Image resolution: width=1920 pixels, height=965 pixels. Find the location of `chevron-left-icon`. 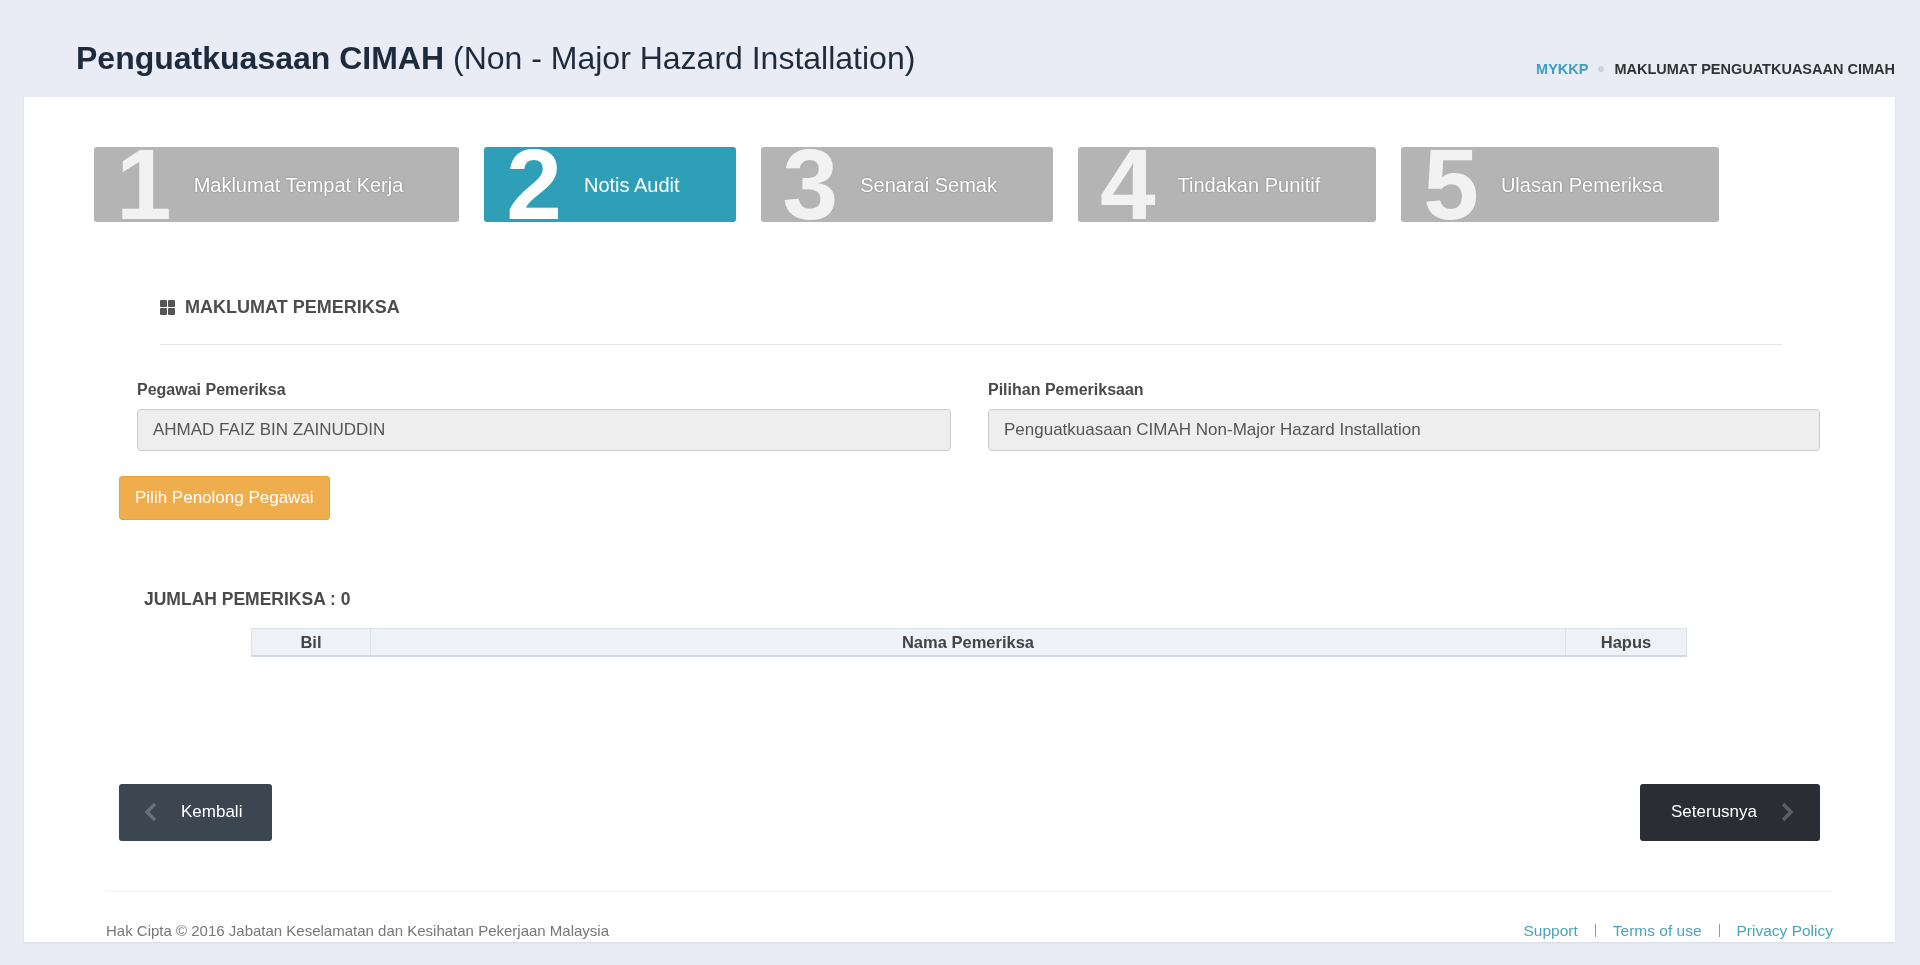

chevron-left-icon is located at coordinates (150, 812).